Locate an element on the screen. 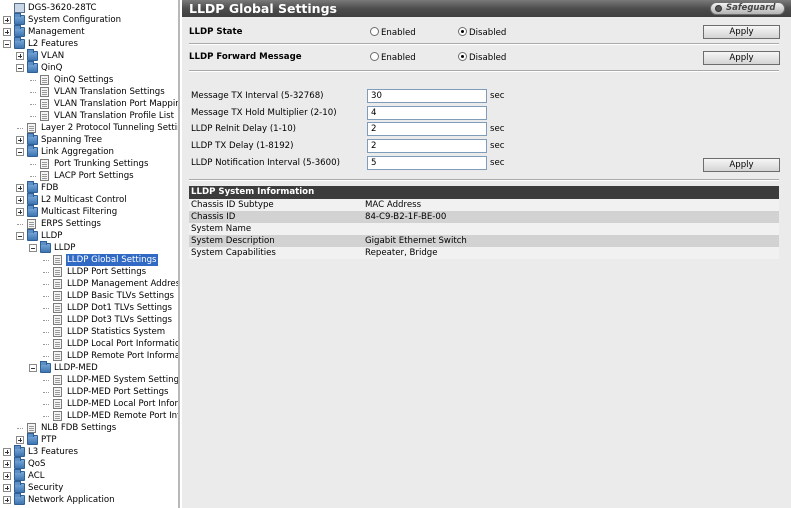  page-icon is located at coordinates (57, 356).